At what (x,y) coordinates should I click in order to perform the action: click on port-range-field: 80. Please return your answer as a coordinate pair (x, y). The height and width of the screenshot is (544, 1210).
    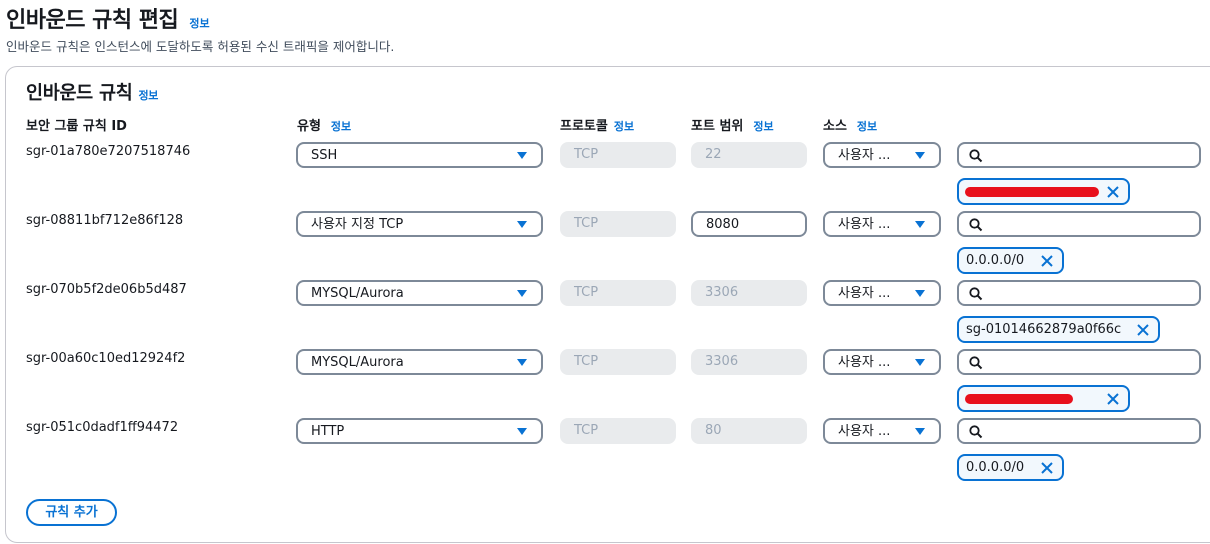
    Looking at the image, I should click on (749, 431).